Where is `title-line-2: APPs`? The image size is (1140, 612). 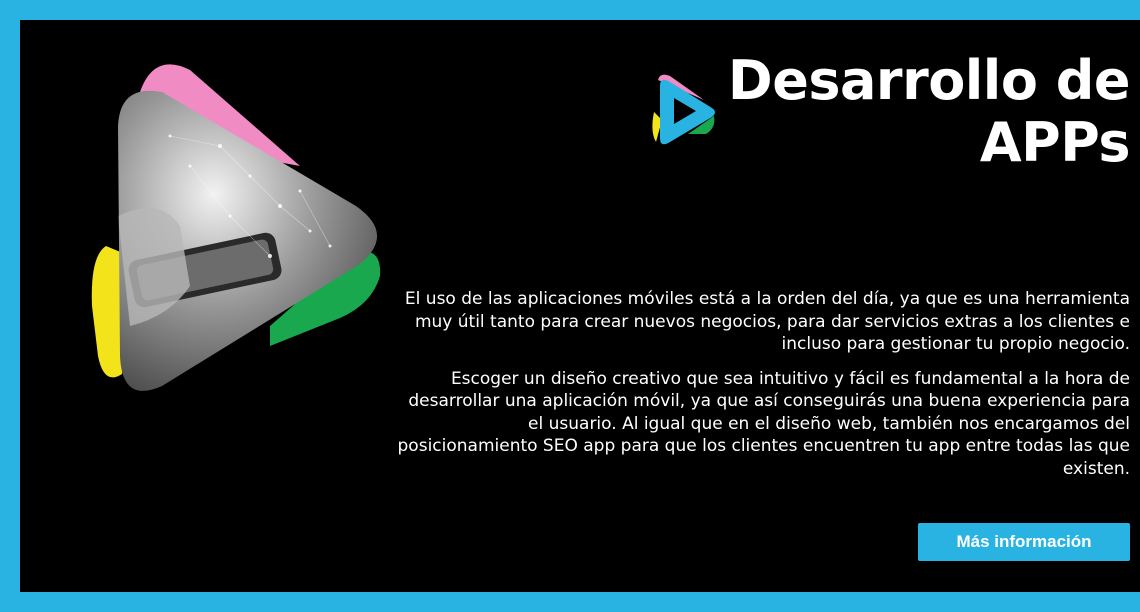 title-line-2: APPs is located at coordinates (1055, 142).